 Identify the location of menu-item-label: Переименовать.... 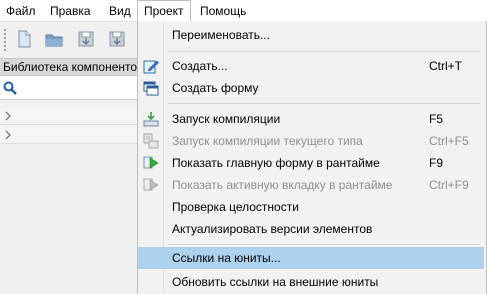
(221, 35).